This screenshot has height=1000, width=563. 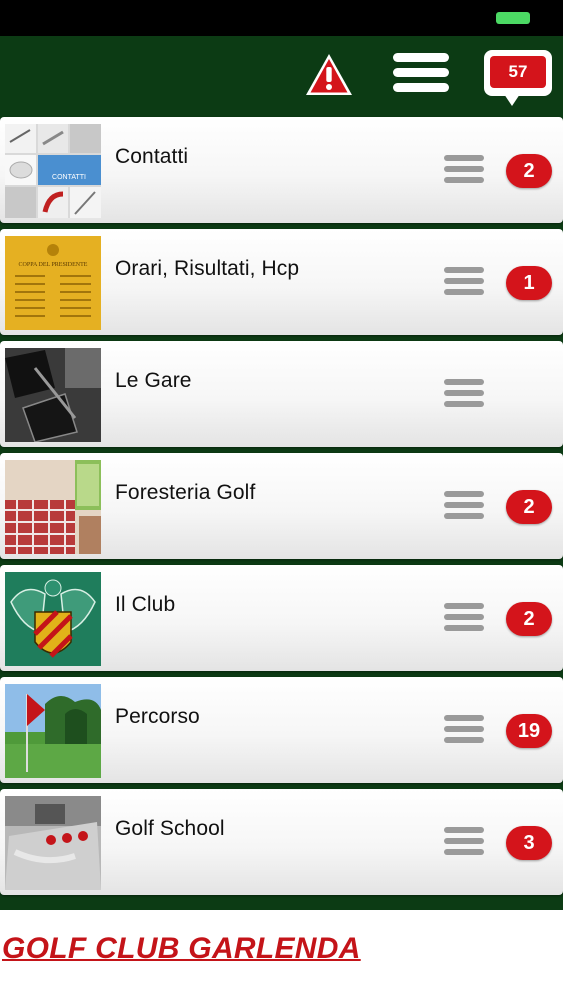 I want to click on footer: GOLF CLUB GARLENDA, so click(x=281, y=955).